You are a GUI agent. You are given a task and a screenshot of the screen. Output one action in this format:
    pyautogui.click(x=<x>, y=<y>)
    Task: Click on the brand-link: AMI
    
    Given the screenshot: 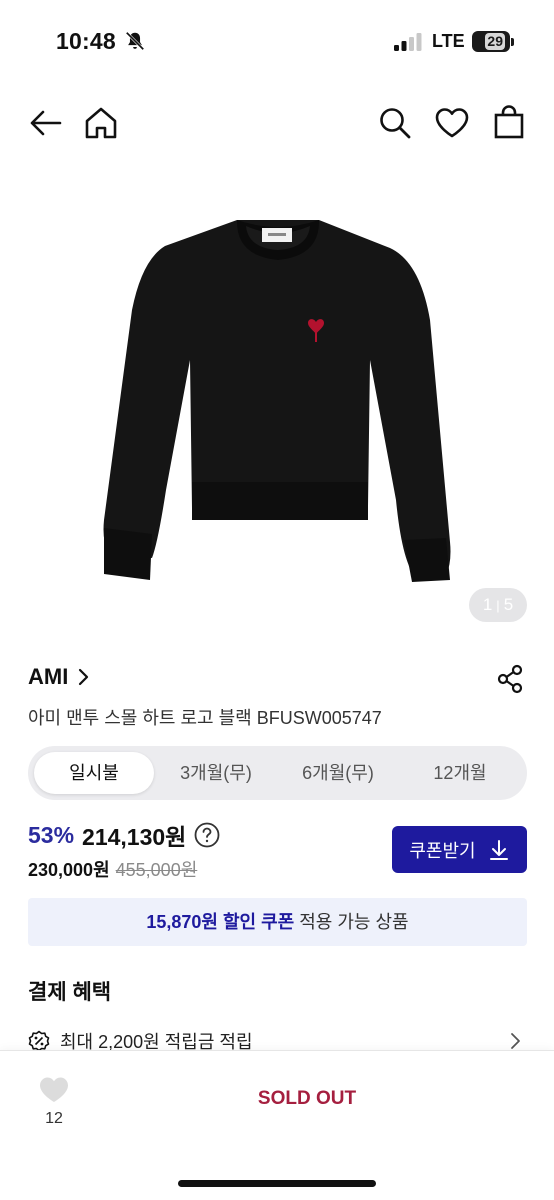 What is the action you would take?
    pyautogui.click(x=59, y=677)
    